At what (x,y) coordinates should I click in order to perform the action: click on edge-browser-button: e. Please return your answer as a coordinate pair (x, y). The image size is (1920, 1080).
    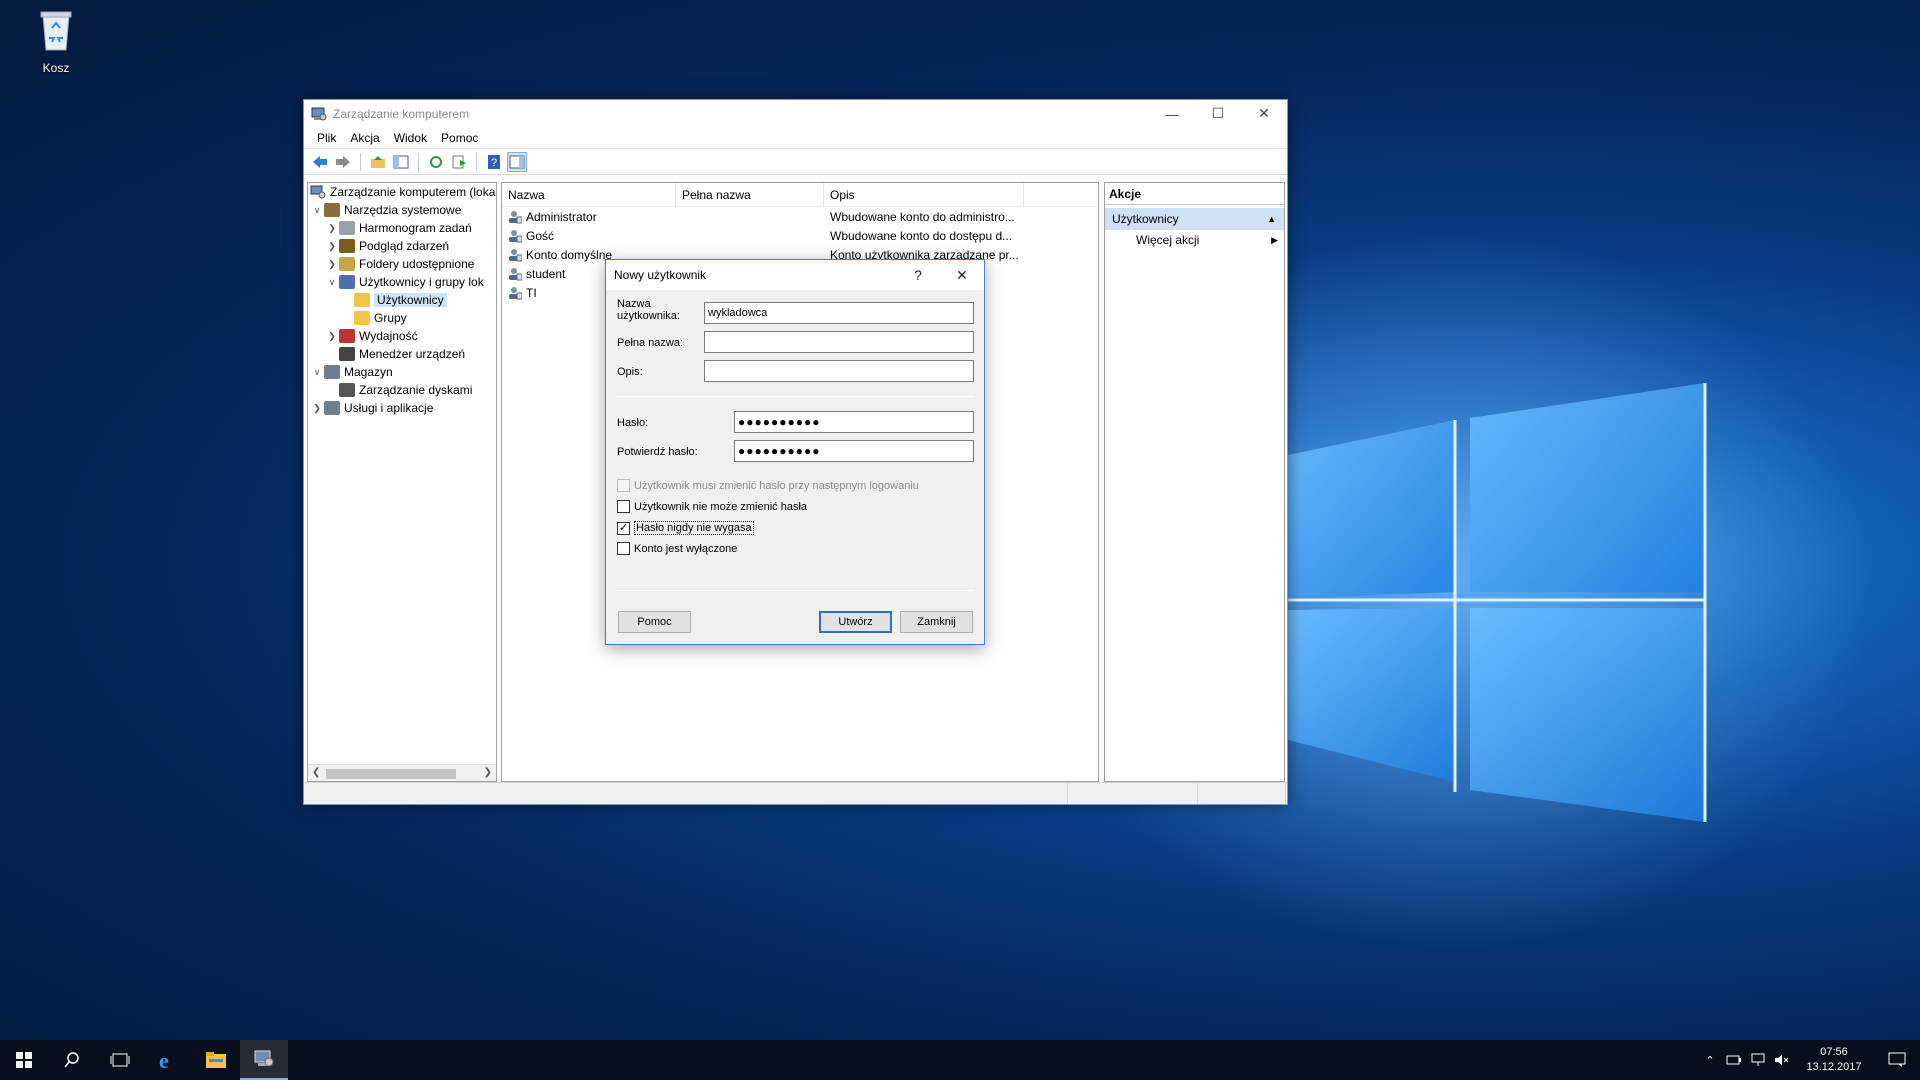
    Looking at the image, I should click on (168, 1060).